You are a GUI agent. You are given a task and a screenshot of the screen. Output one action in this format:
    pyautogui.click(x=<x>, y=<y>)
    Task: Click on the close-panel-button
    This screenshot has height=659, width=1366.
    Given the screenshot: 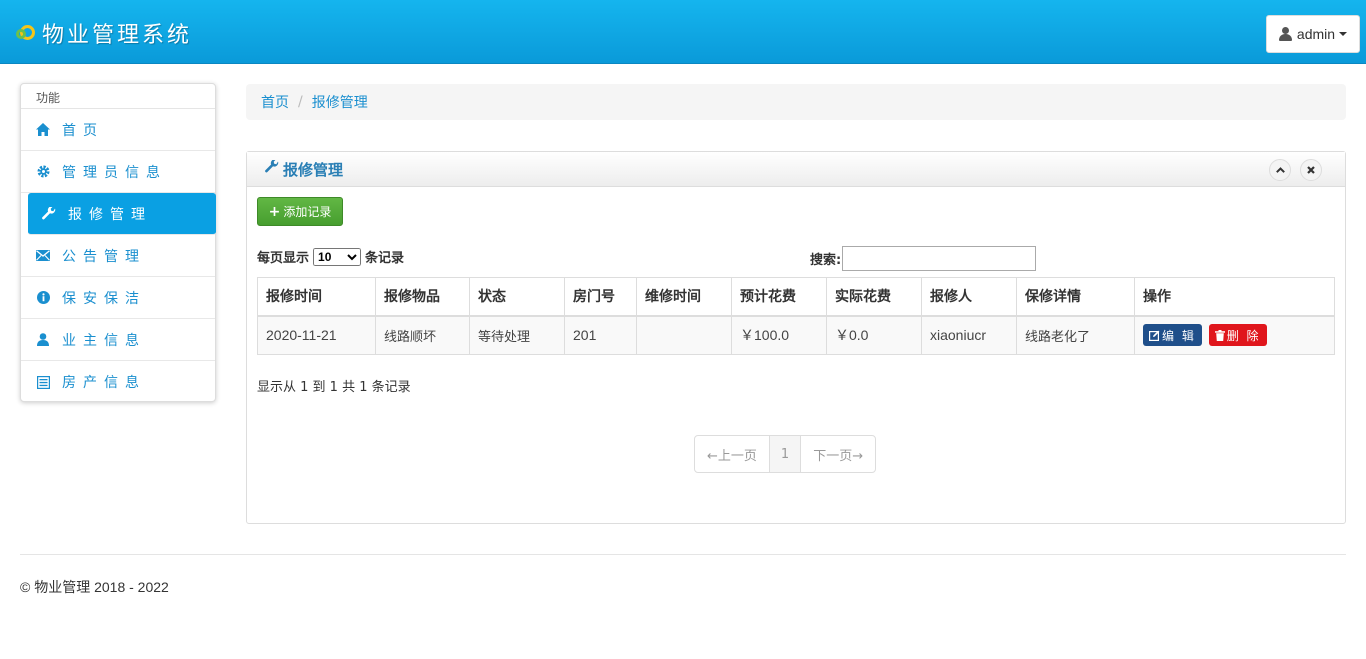 What is the action you would take?
    pyautogui.click(x=1311, y=170)
    